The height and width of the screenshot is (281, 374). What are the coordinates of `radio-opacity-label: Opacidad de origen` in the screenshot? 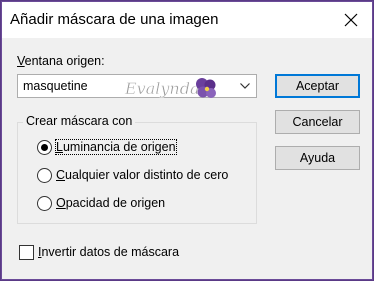 It's located at (110, 203).